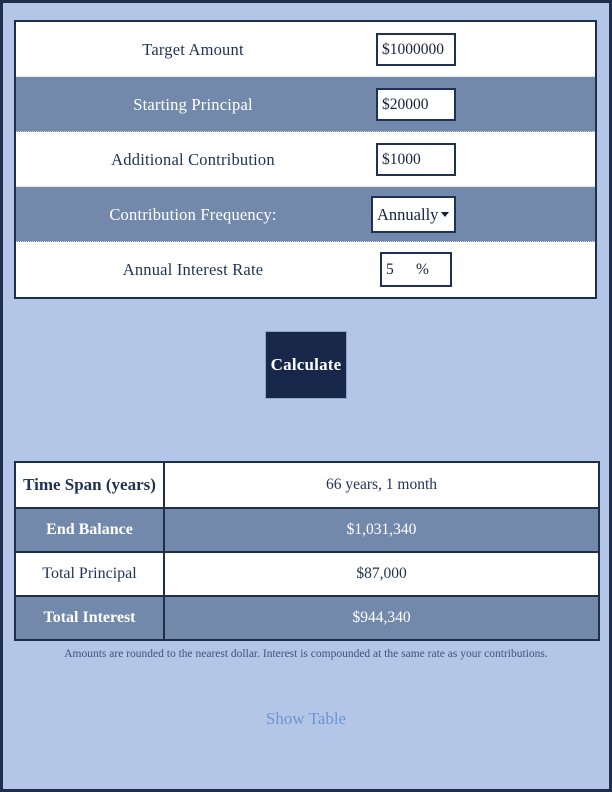 The width and height of the screenshot is (612, 792). What do you see at coordinates (193, 159) in the screenshot?
I see `label-additional-contribution: Additional Contribution` at bounding box center [193, 159].